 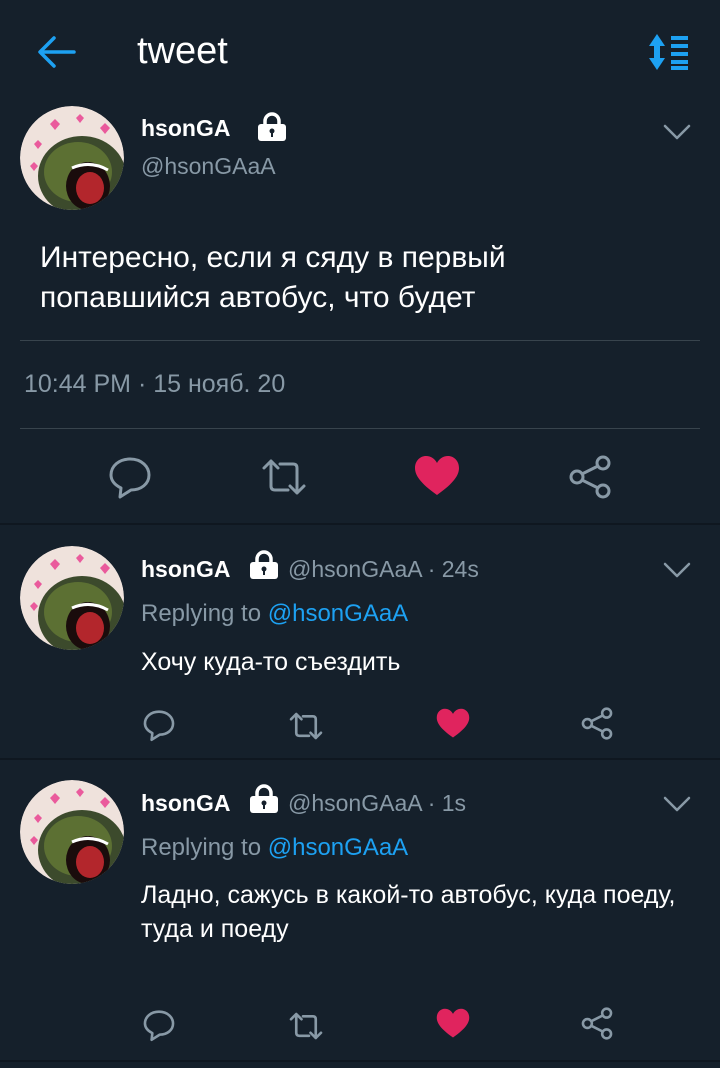 I want to click on back-arrow-icon, so click(x=56, y=52).